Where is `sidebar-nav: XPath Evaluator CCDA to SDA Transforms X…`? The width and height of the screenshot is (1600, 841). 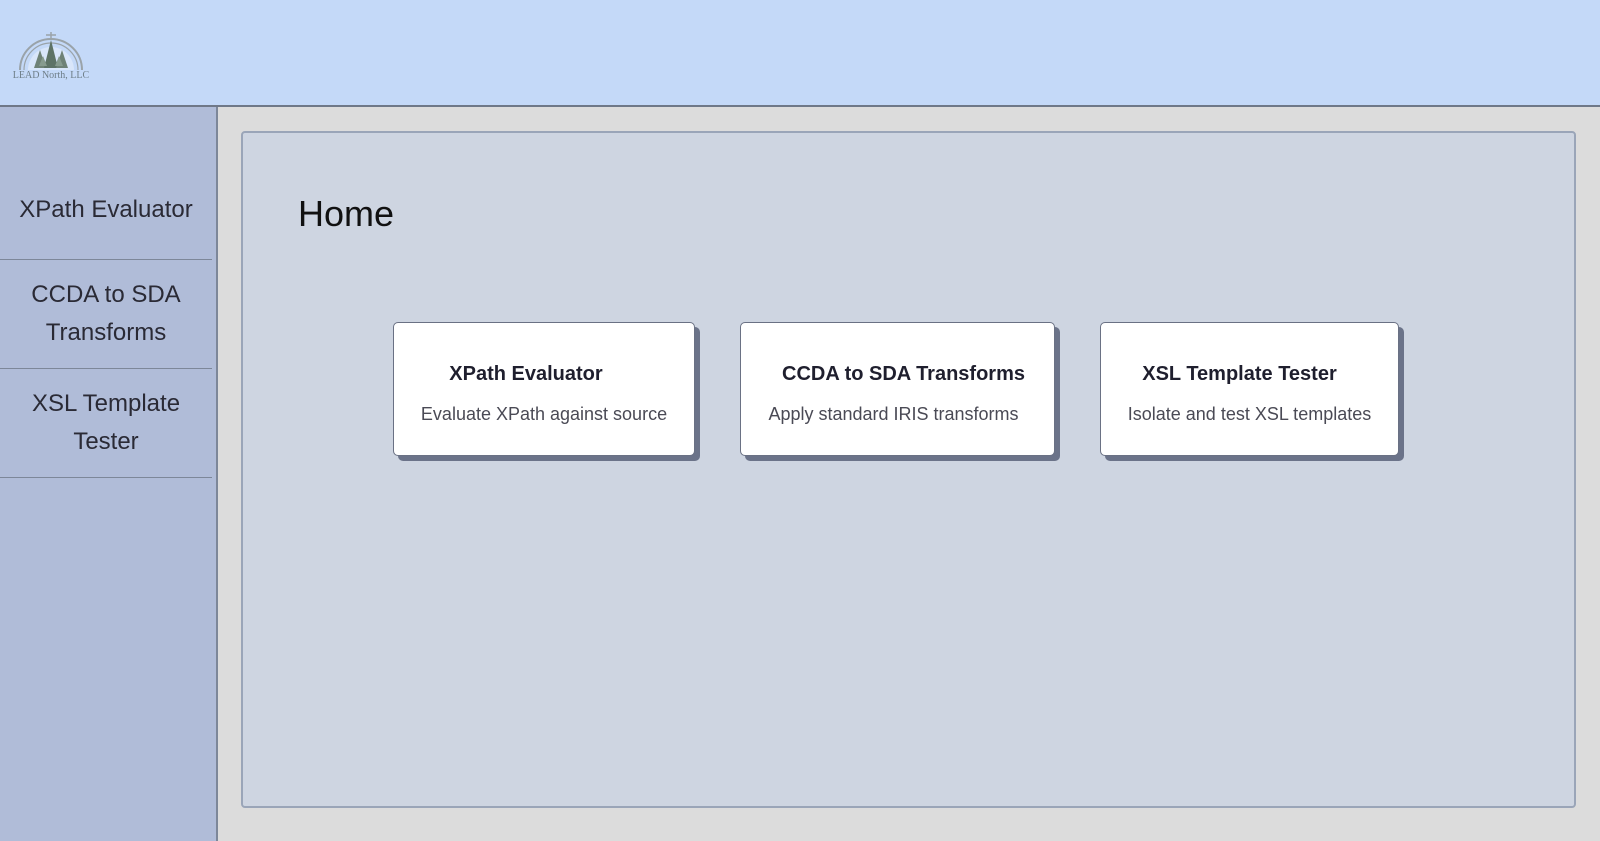 sidebar-nav: XPath Evaluator CCDA to SDA Transforms X… is located at coordinates (109, 474).